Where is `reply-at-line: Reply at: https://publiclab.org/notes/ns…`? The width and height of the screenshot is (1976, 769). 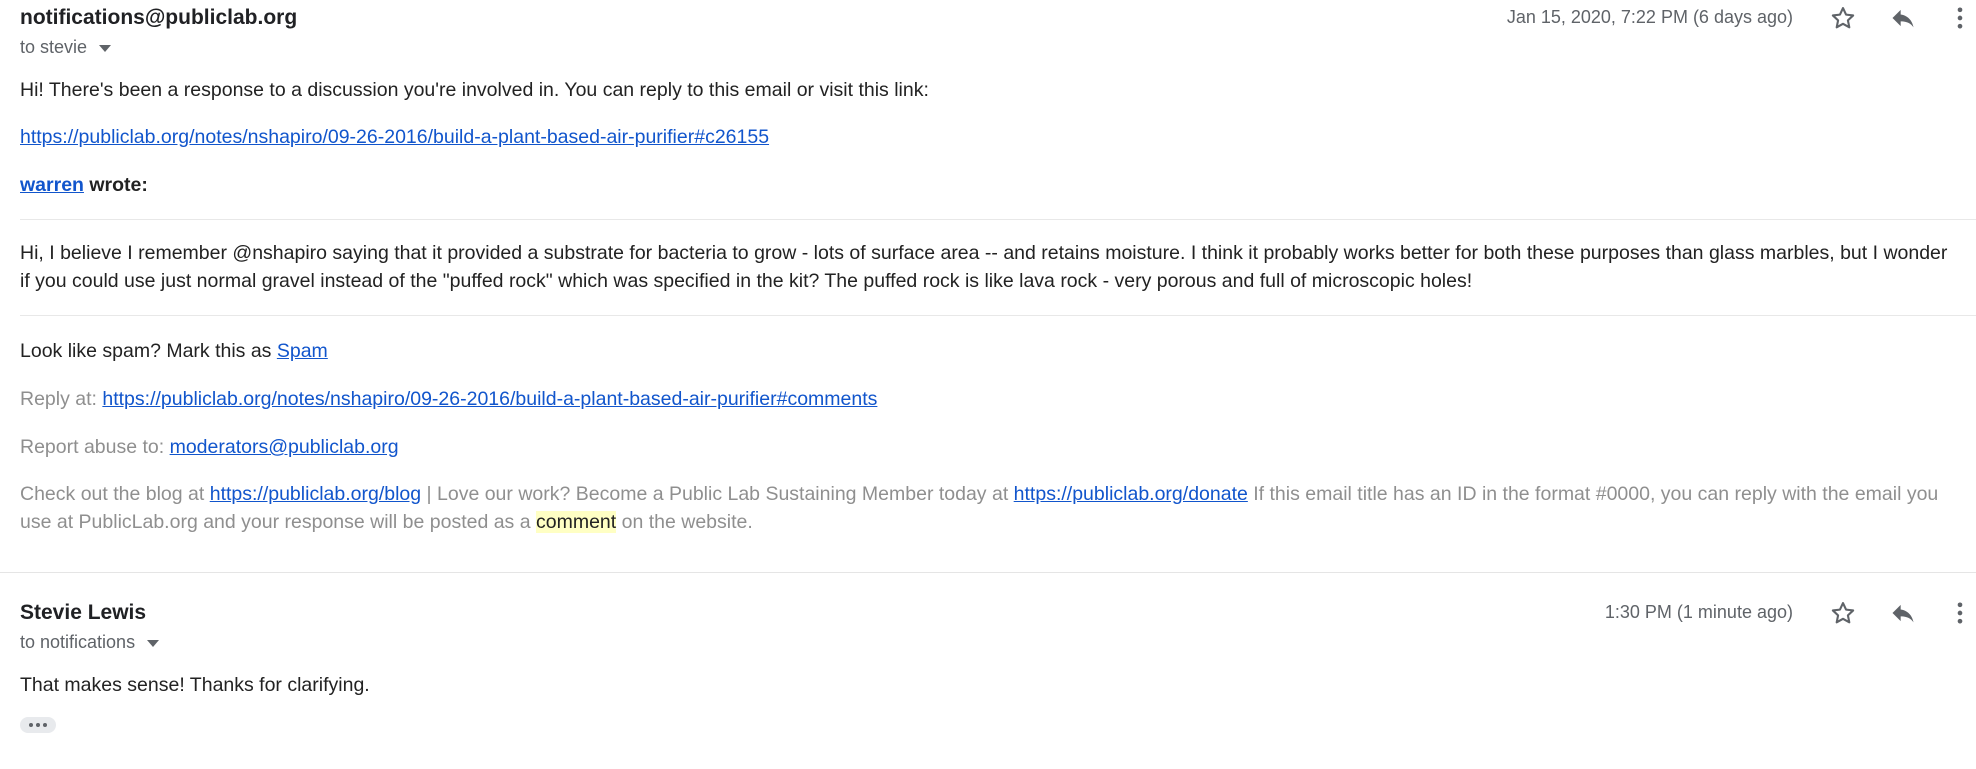
reply-at-line: Reply at: https://publiclab.org/notes/ns… is located at coordinates (988, 399).